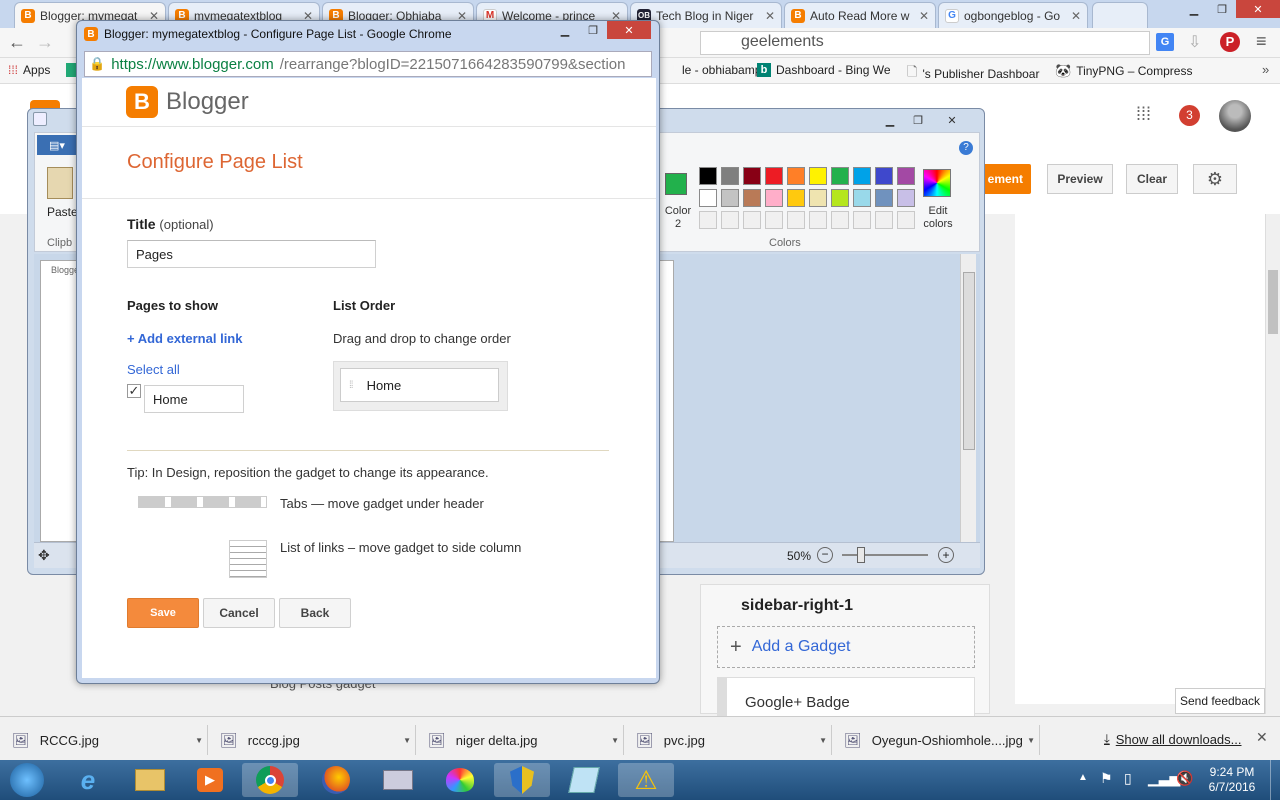 This screenshot has width=1280, height=800. Describe the element at coordinates (861, 555) in the screenshot. I see `zoom-slider-thumb` at that location.